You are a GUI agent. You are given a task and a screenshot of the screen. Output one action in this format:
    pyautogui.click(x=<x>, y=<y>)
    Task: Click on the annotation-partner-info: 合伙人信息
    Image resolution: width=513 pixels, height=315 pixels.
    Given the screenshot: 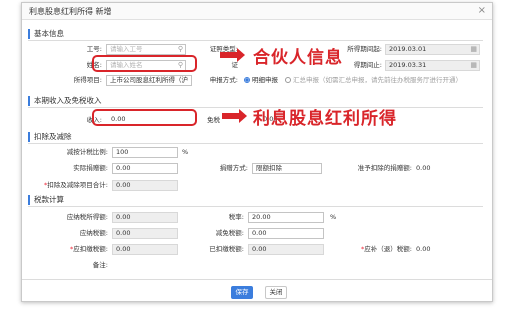 What is the action you would take?
    pyautogui.click(x=298, y=58)
    